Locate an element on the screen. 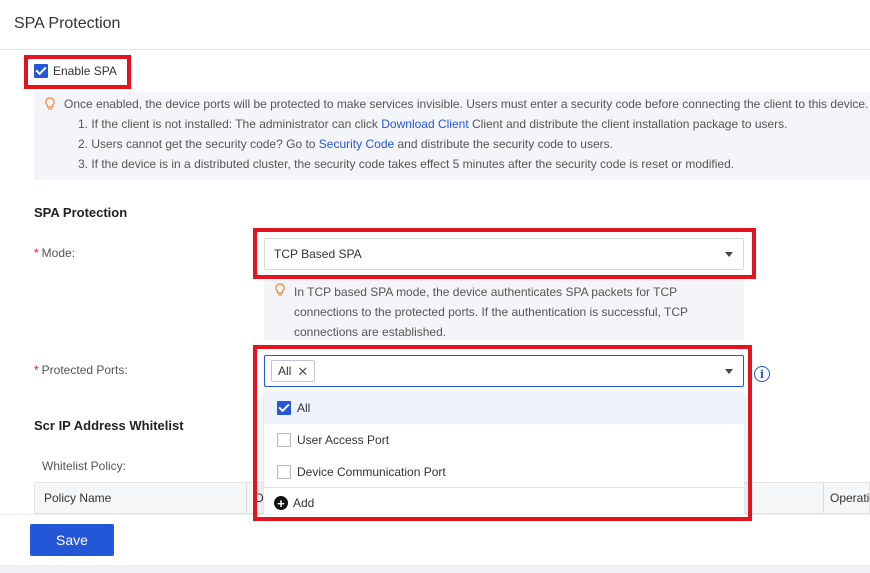 The height and width of the screenshot is (573, 870). col-description: De is located at coordinates (256, 498).